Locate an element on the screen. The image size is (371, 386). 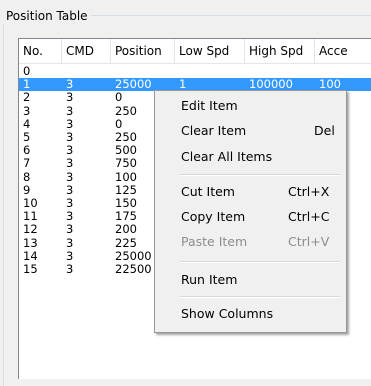
cell-position: 500 is located at coordinates (126, 151).